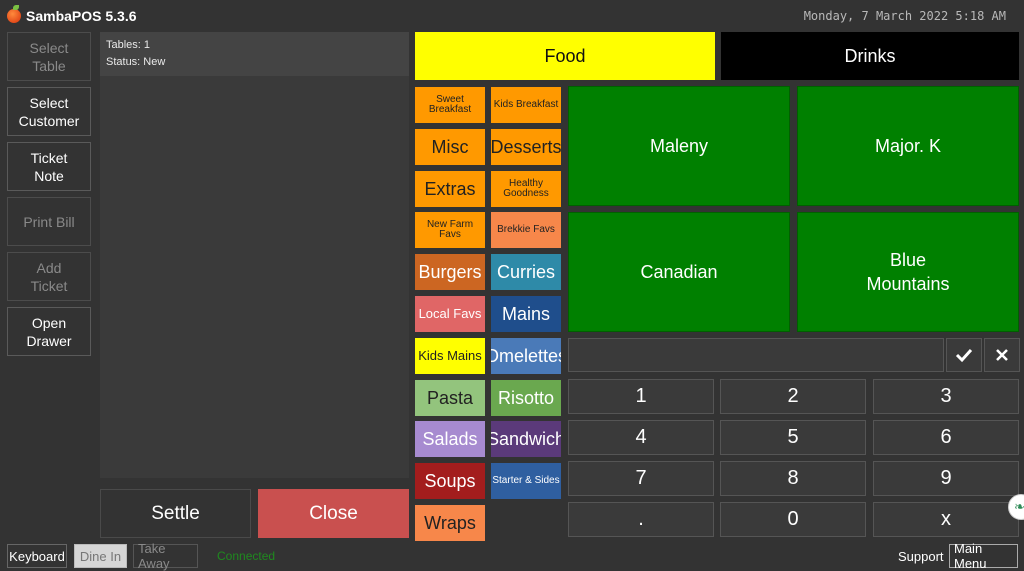  I want to click on ticket-tables: Tables: 1, so click(128, 45).